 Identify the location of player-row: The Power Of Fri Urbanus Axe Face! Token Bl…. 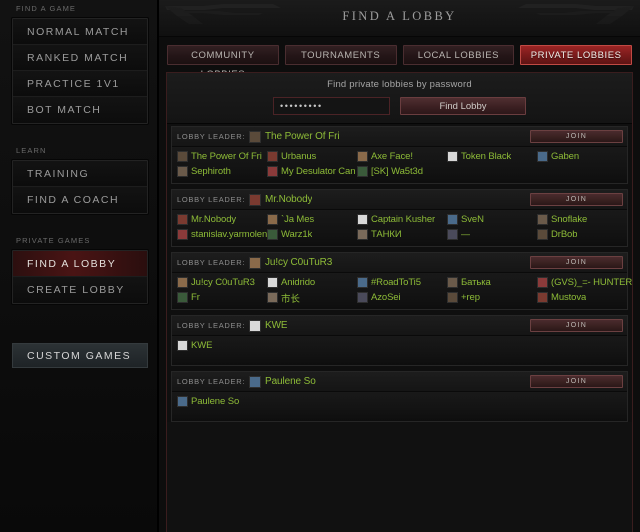
(400, 156).